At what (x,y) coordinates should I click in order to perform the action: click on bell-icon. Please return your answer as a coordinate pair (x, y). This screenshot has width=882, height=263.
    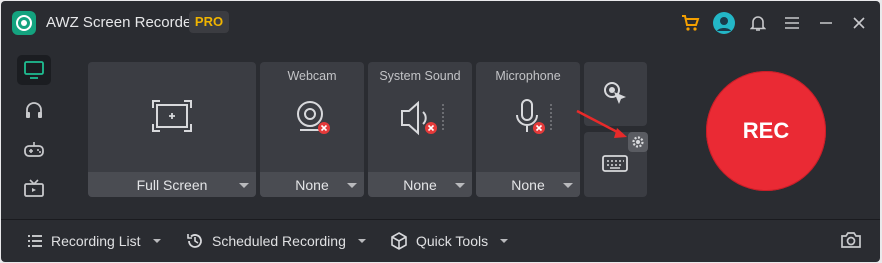
    Looking at the image, I should click on (758, 23).